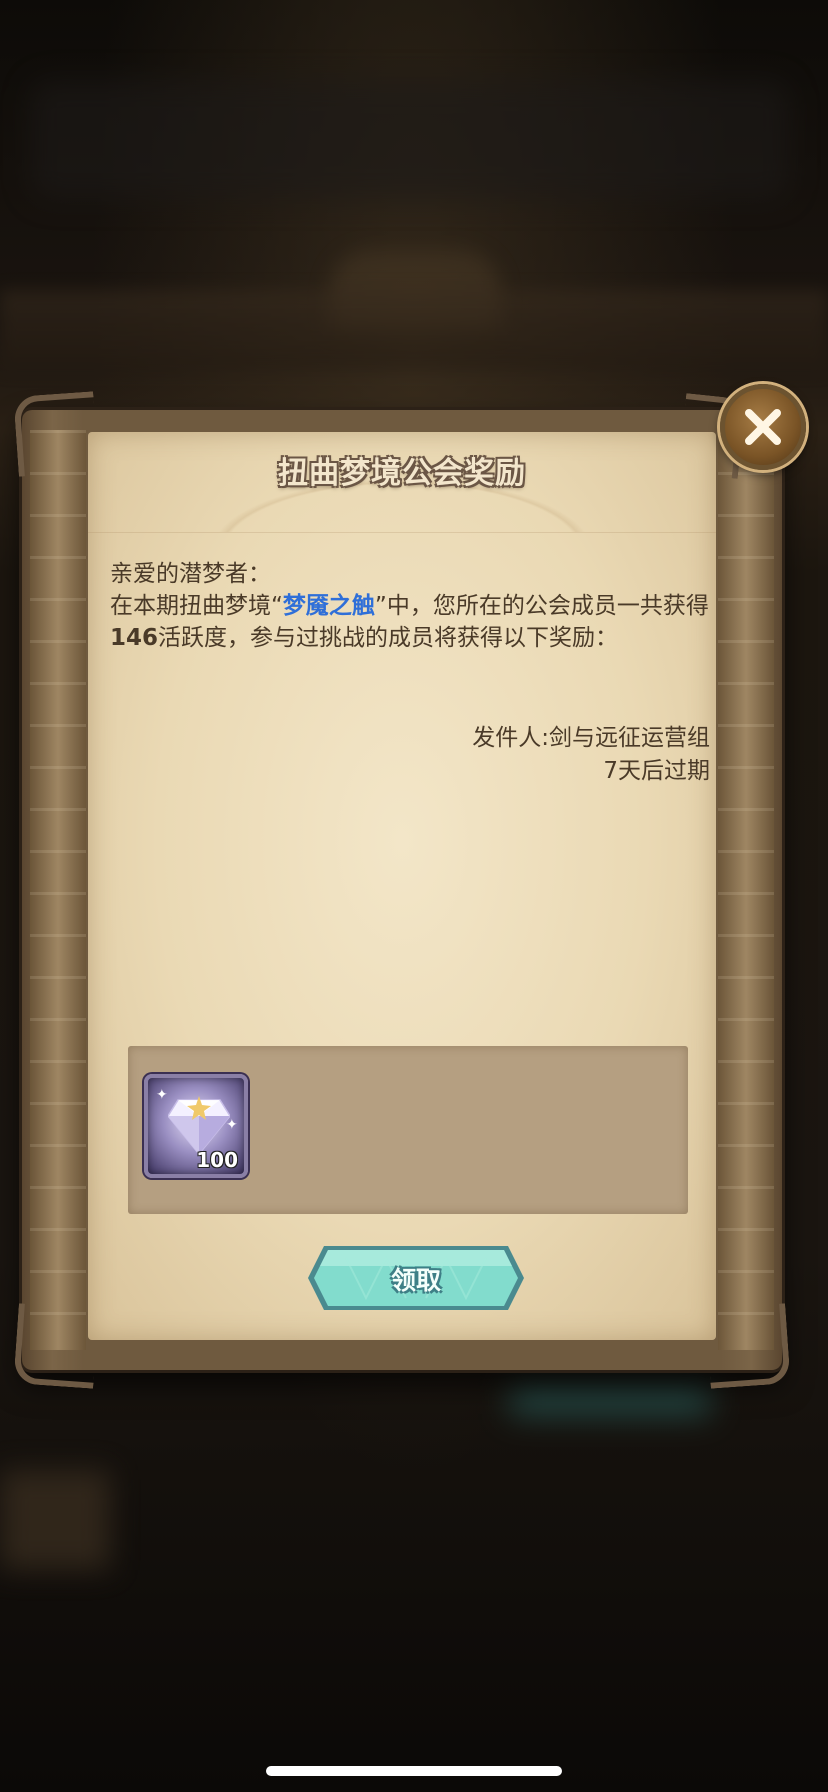  I want to click on activity-points-value: 146, so click(134, 638).